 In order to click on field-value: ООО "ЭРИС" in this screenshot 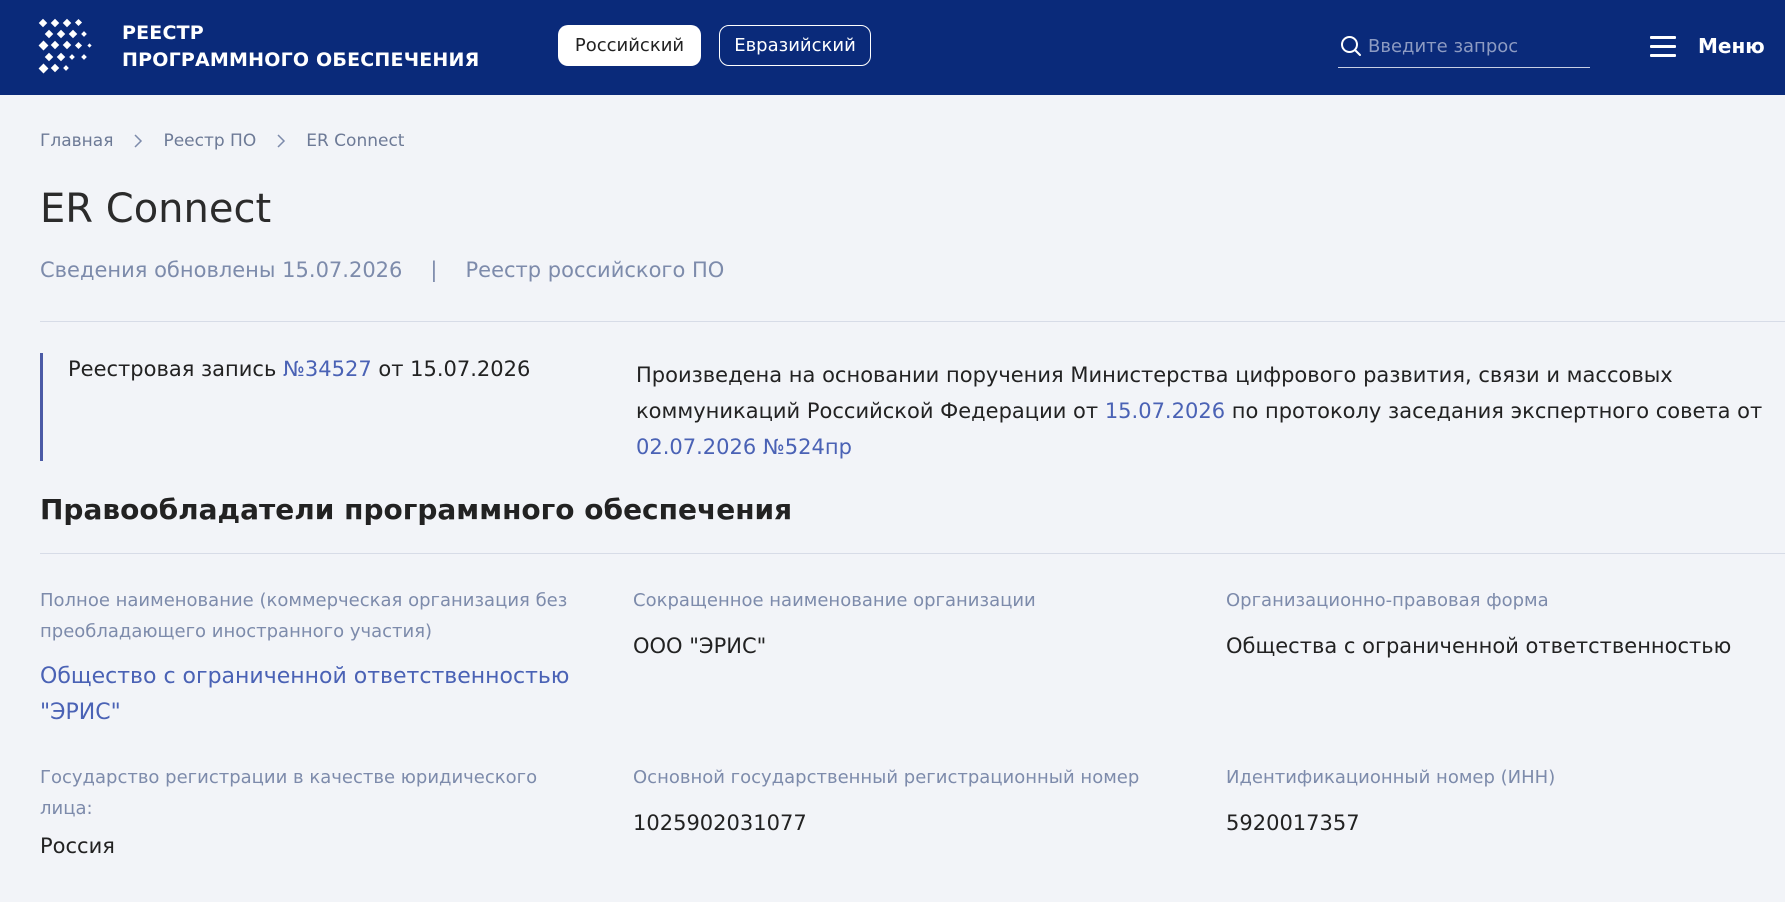, I will do `click(700, 646)`.